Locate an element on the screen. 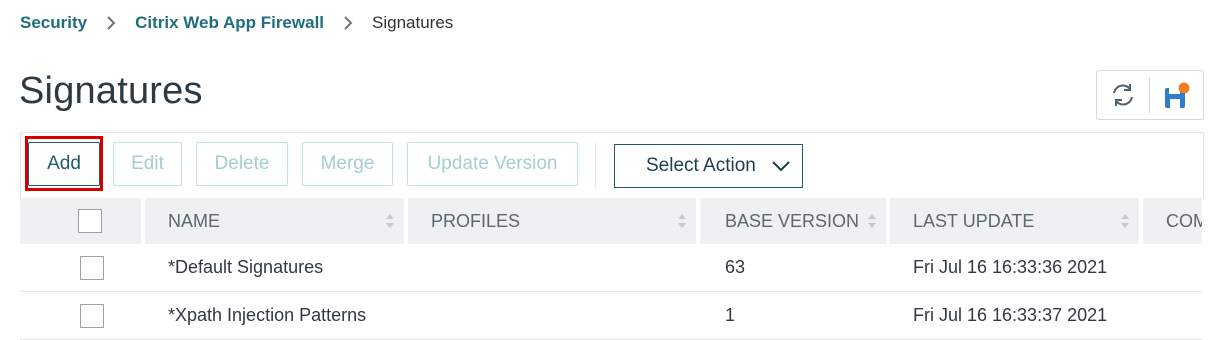 Image resolution: width=1216 pixels, height=340 pixels. chevron-down-icon is located at coordinates (781, 166).